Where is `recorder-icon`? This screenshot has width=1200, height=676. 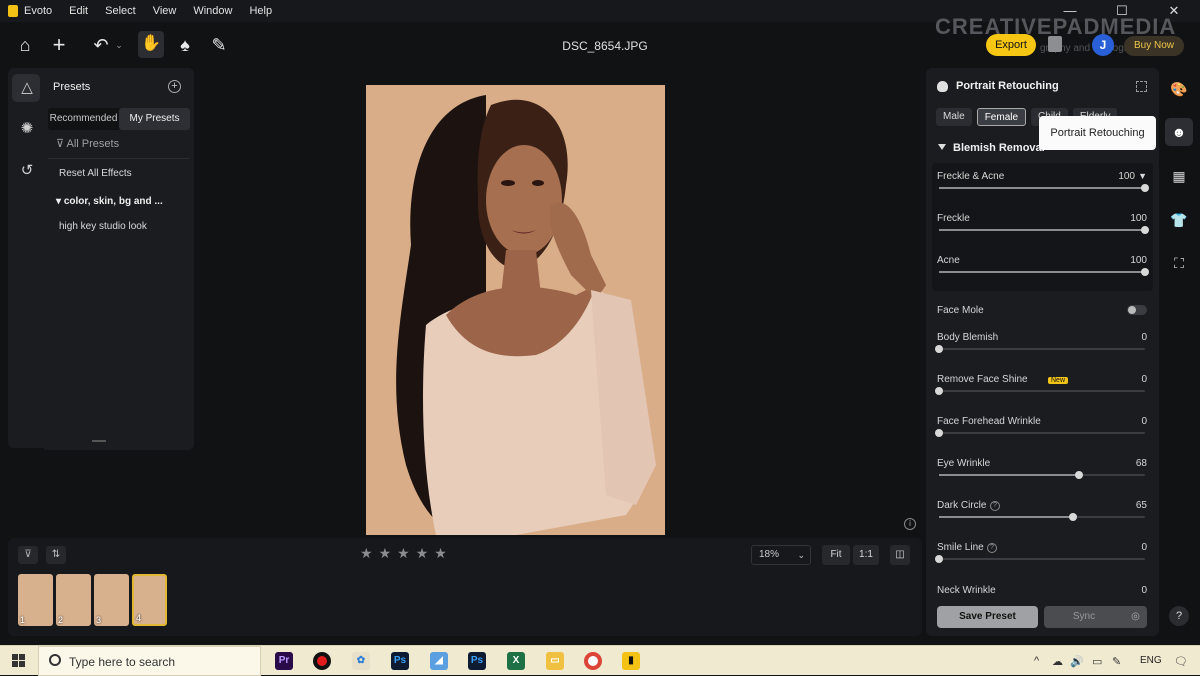 recorder-icon is located at coordinates (322, 661).